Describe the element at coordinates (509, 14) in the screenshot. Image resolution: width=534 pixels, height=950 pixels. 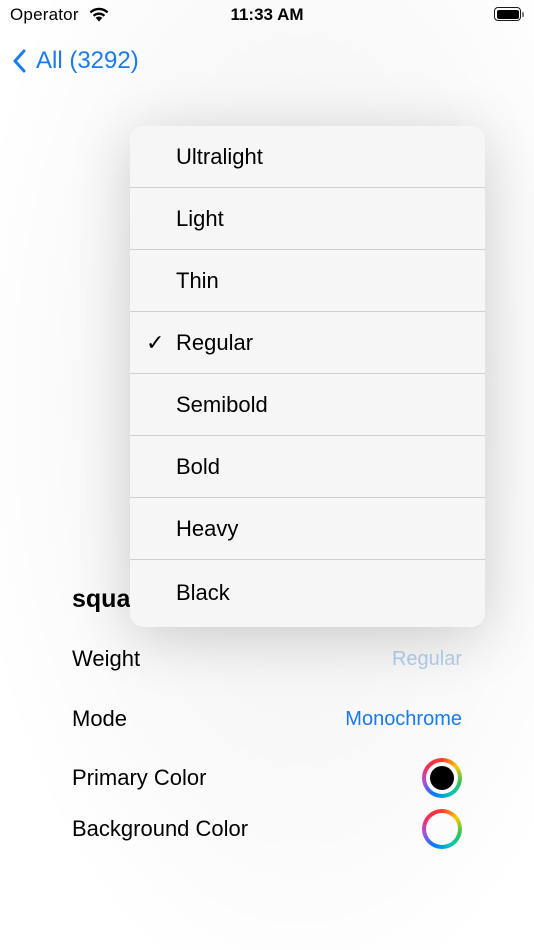
I see `battery-icon` at that location.